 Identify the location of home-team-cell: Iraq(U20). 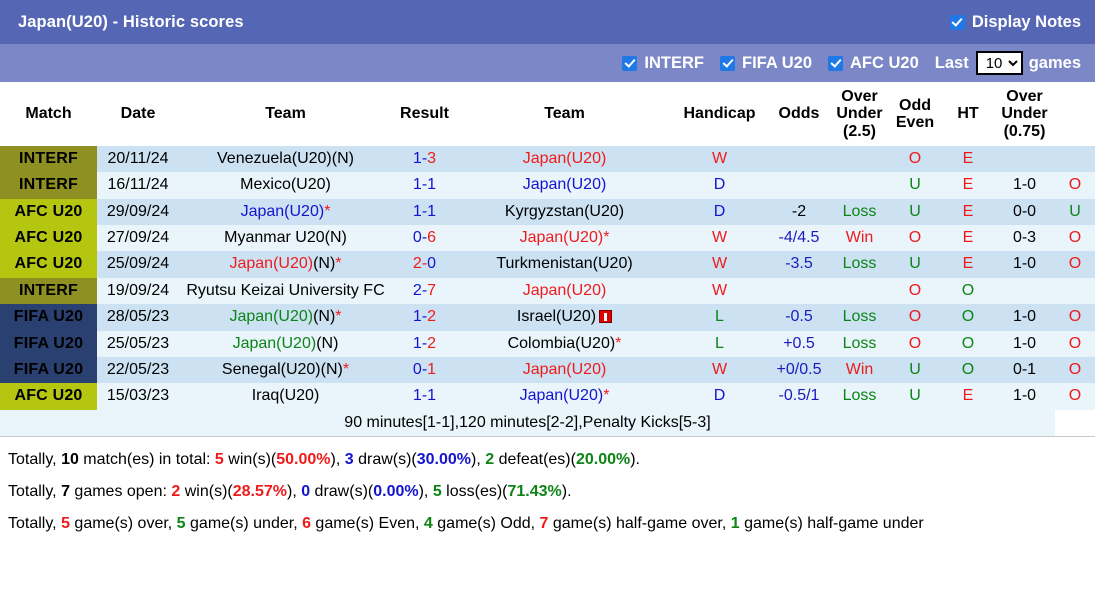
(285, 396).